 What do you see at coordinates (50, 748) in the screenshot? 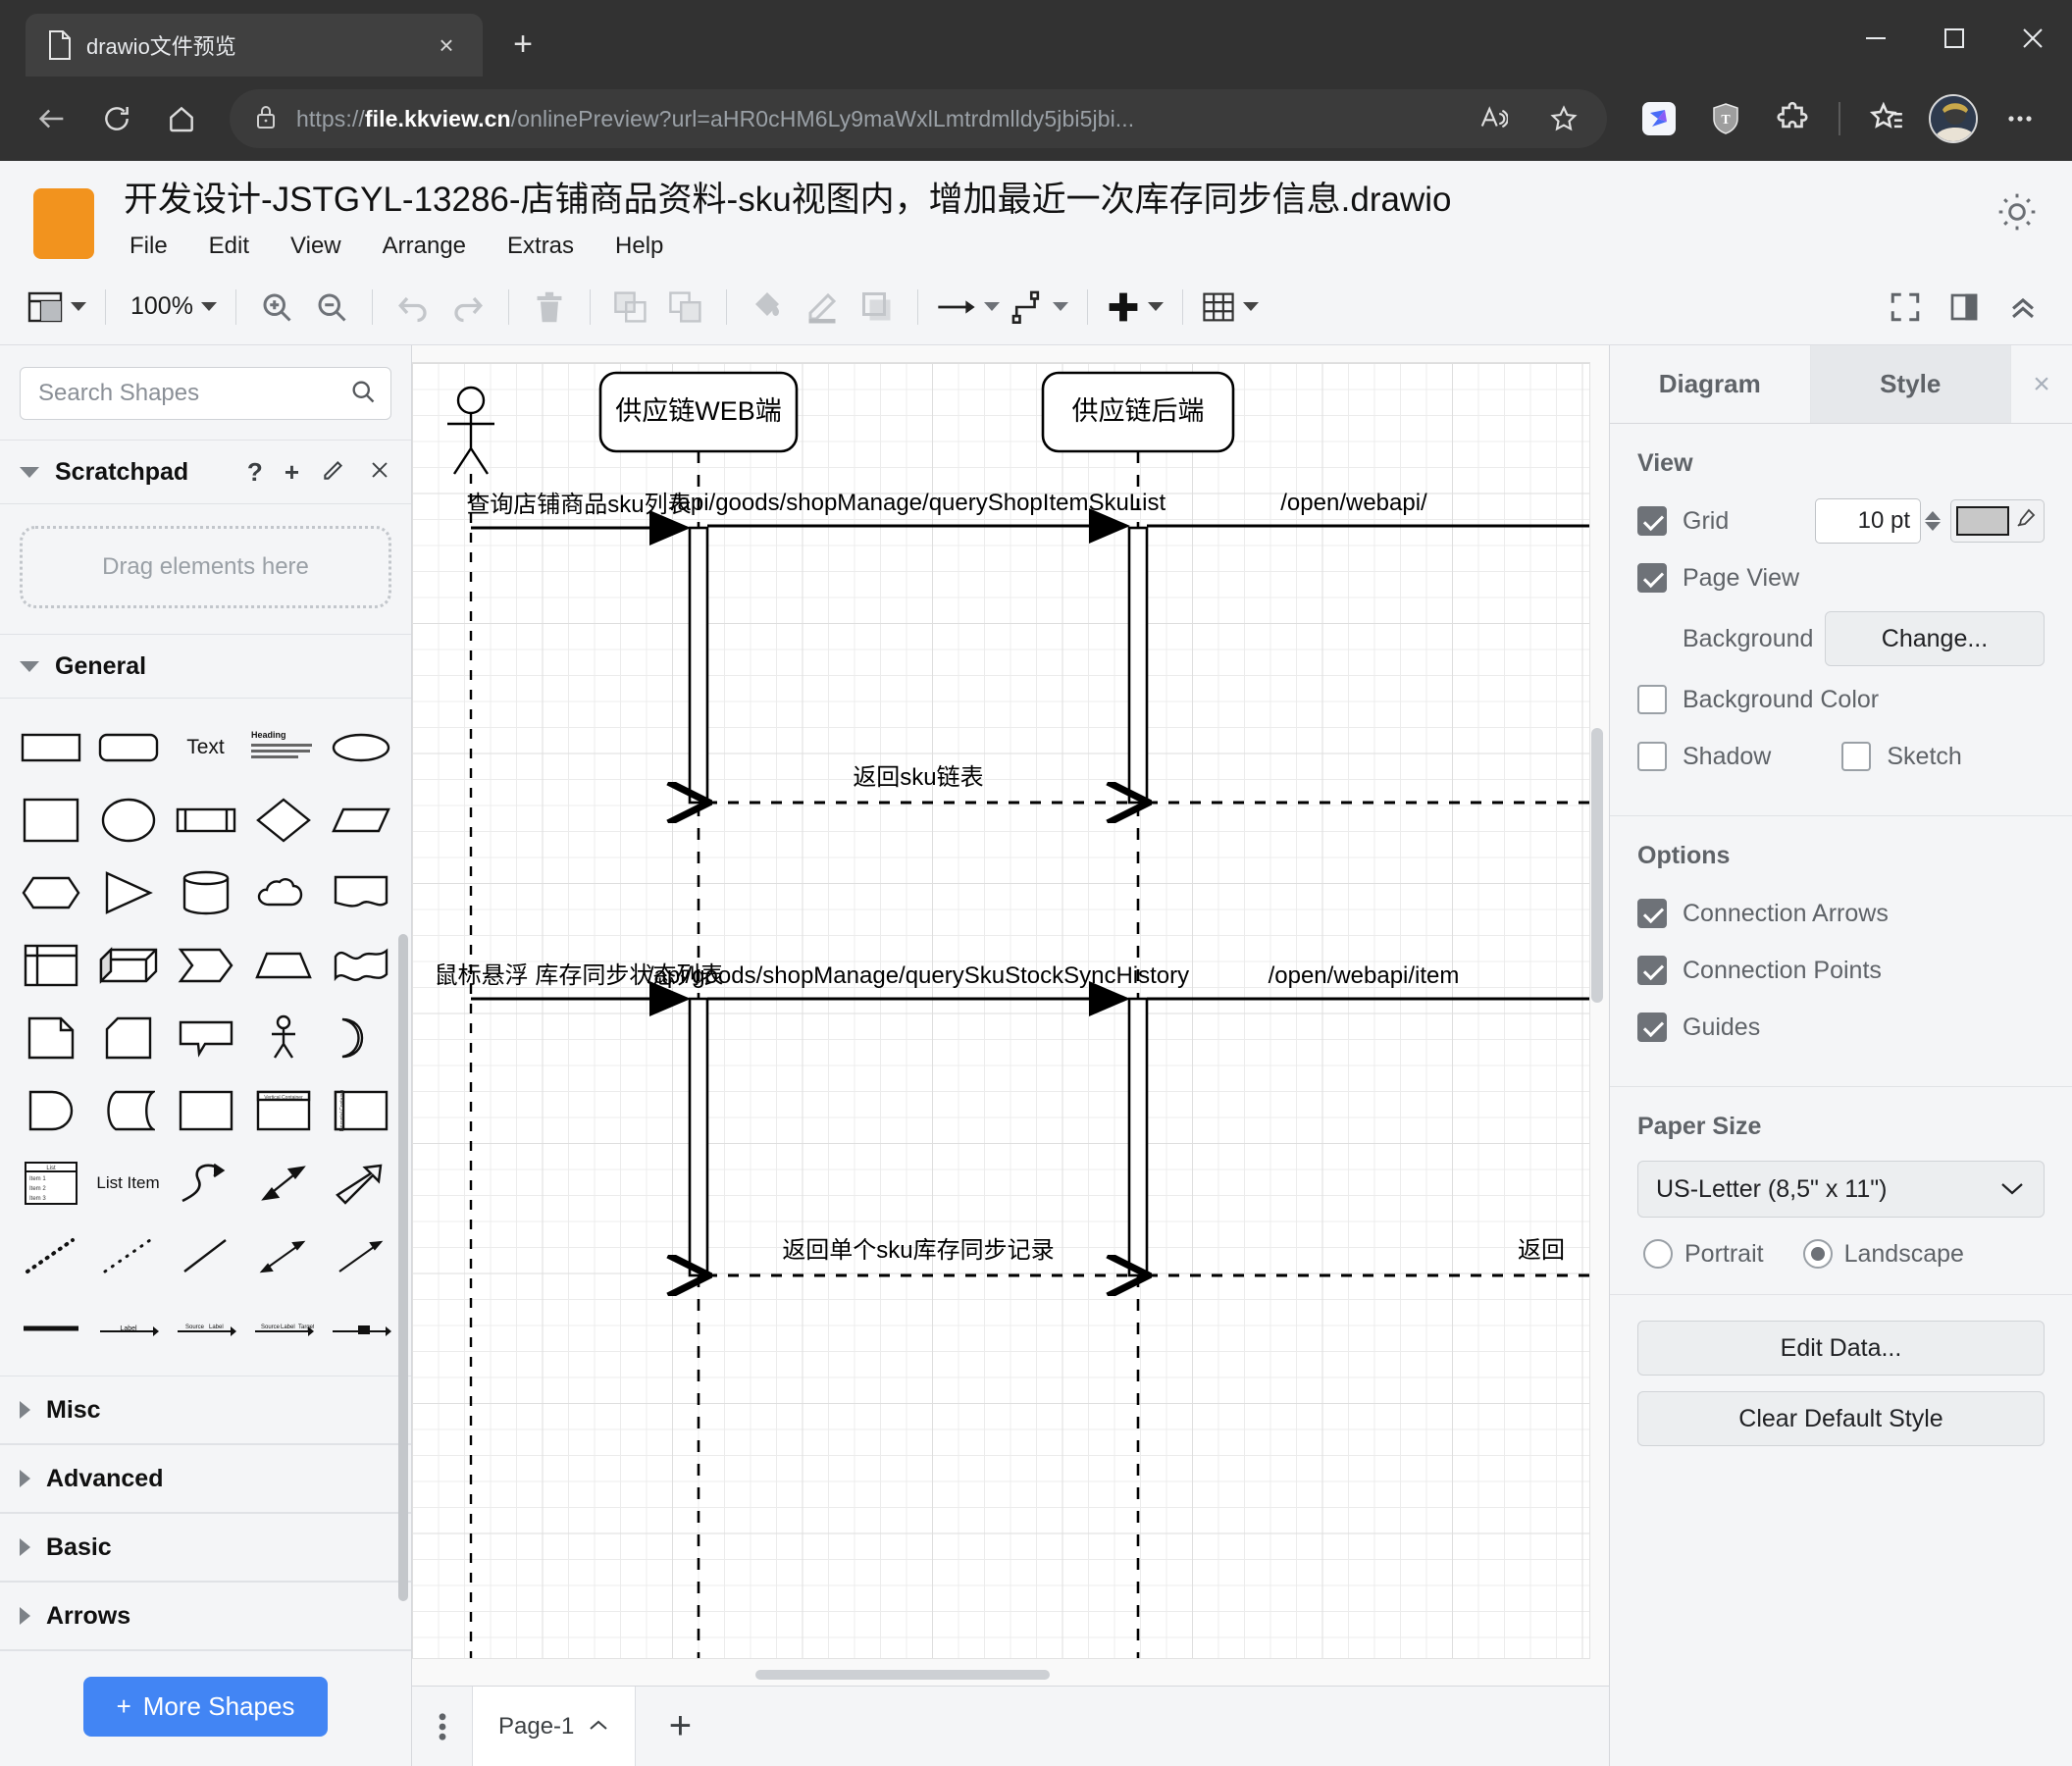
I see `shape-rectangle` at bounding box center [50, 748].